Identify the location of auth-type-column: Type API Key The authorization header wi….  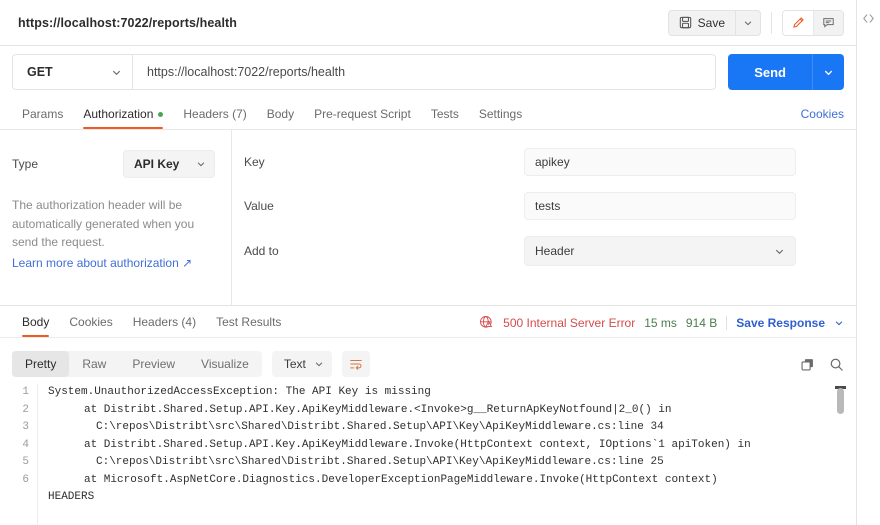
(116, 217).